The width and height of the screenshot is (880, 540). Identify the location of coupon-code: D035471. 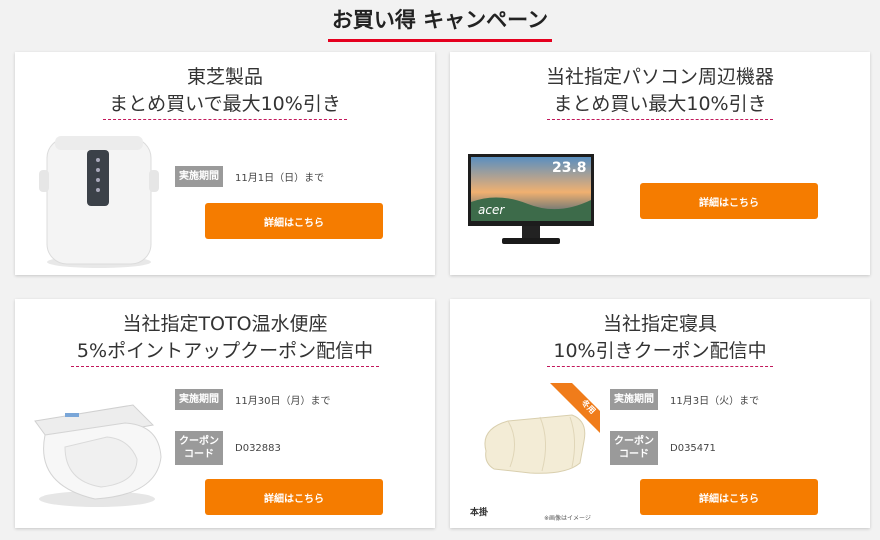
(693, 448).